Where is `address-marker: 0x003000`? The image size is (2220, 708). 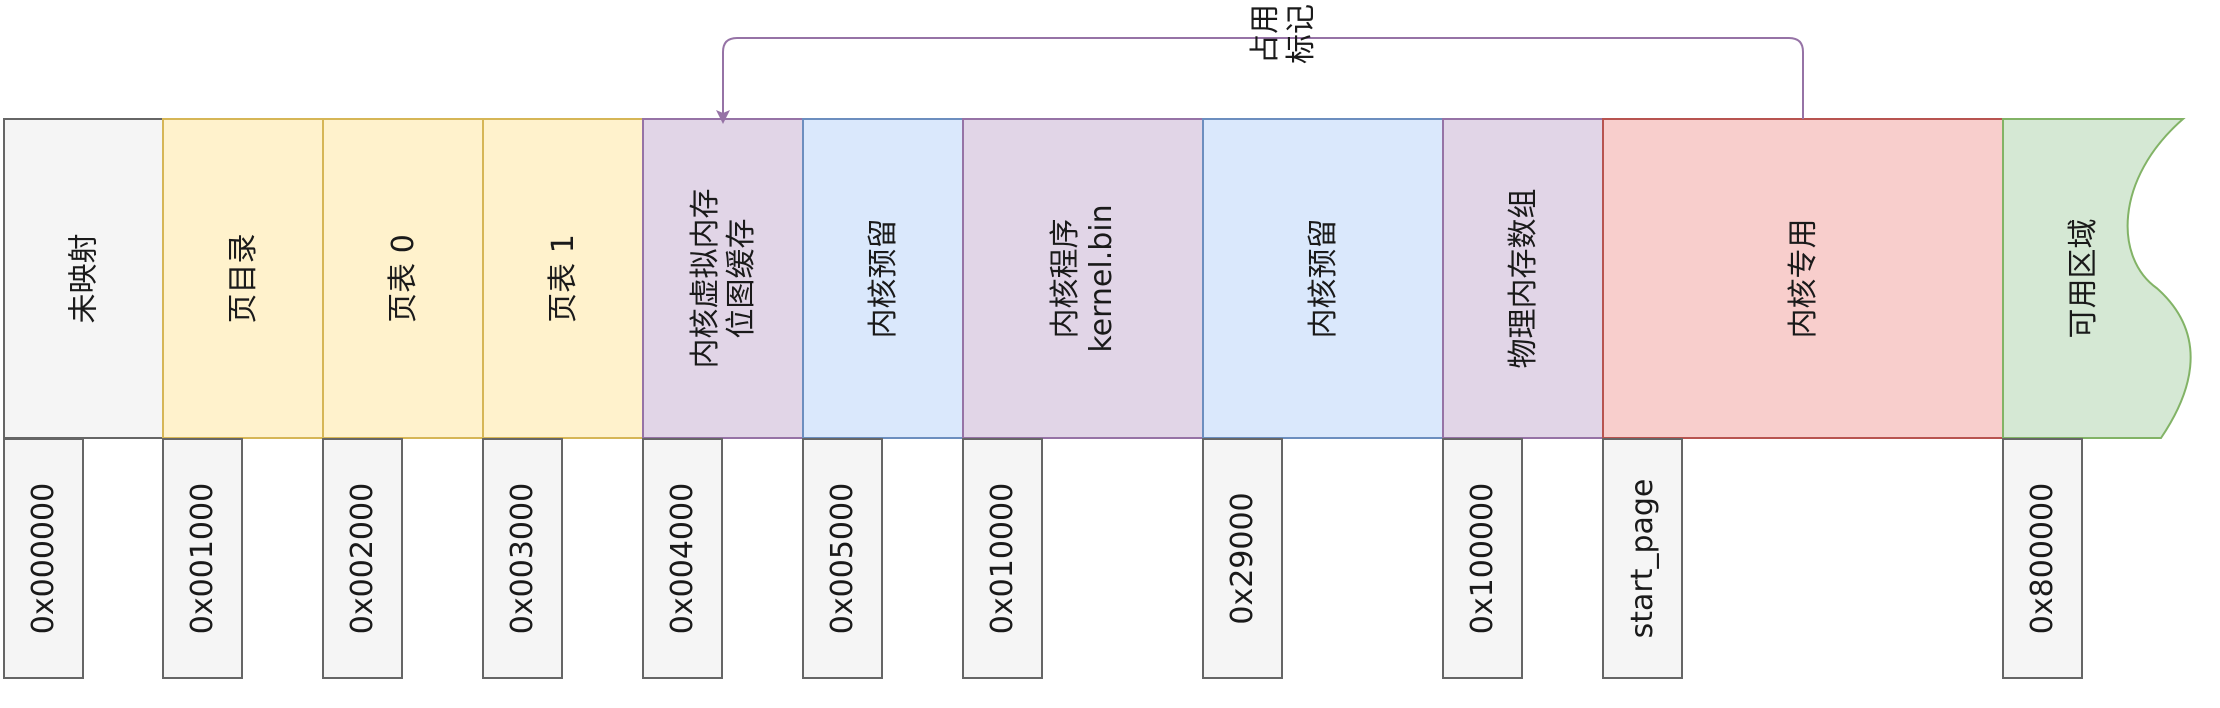
address-marker: 0x003000 is located at coordinates (522, 558).